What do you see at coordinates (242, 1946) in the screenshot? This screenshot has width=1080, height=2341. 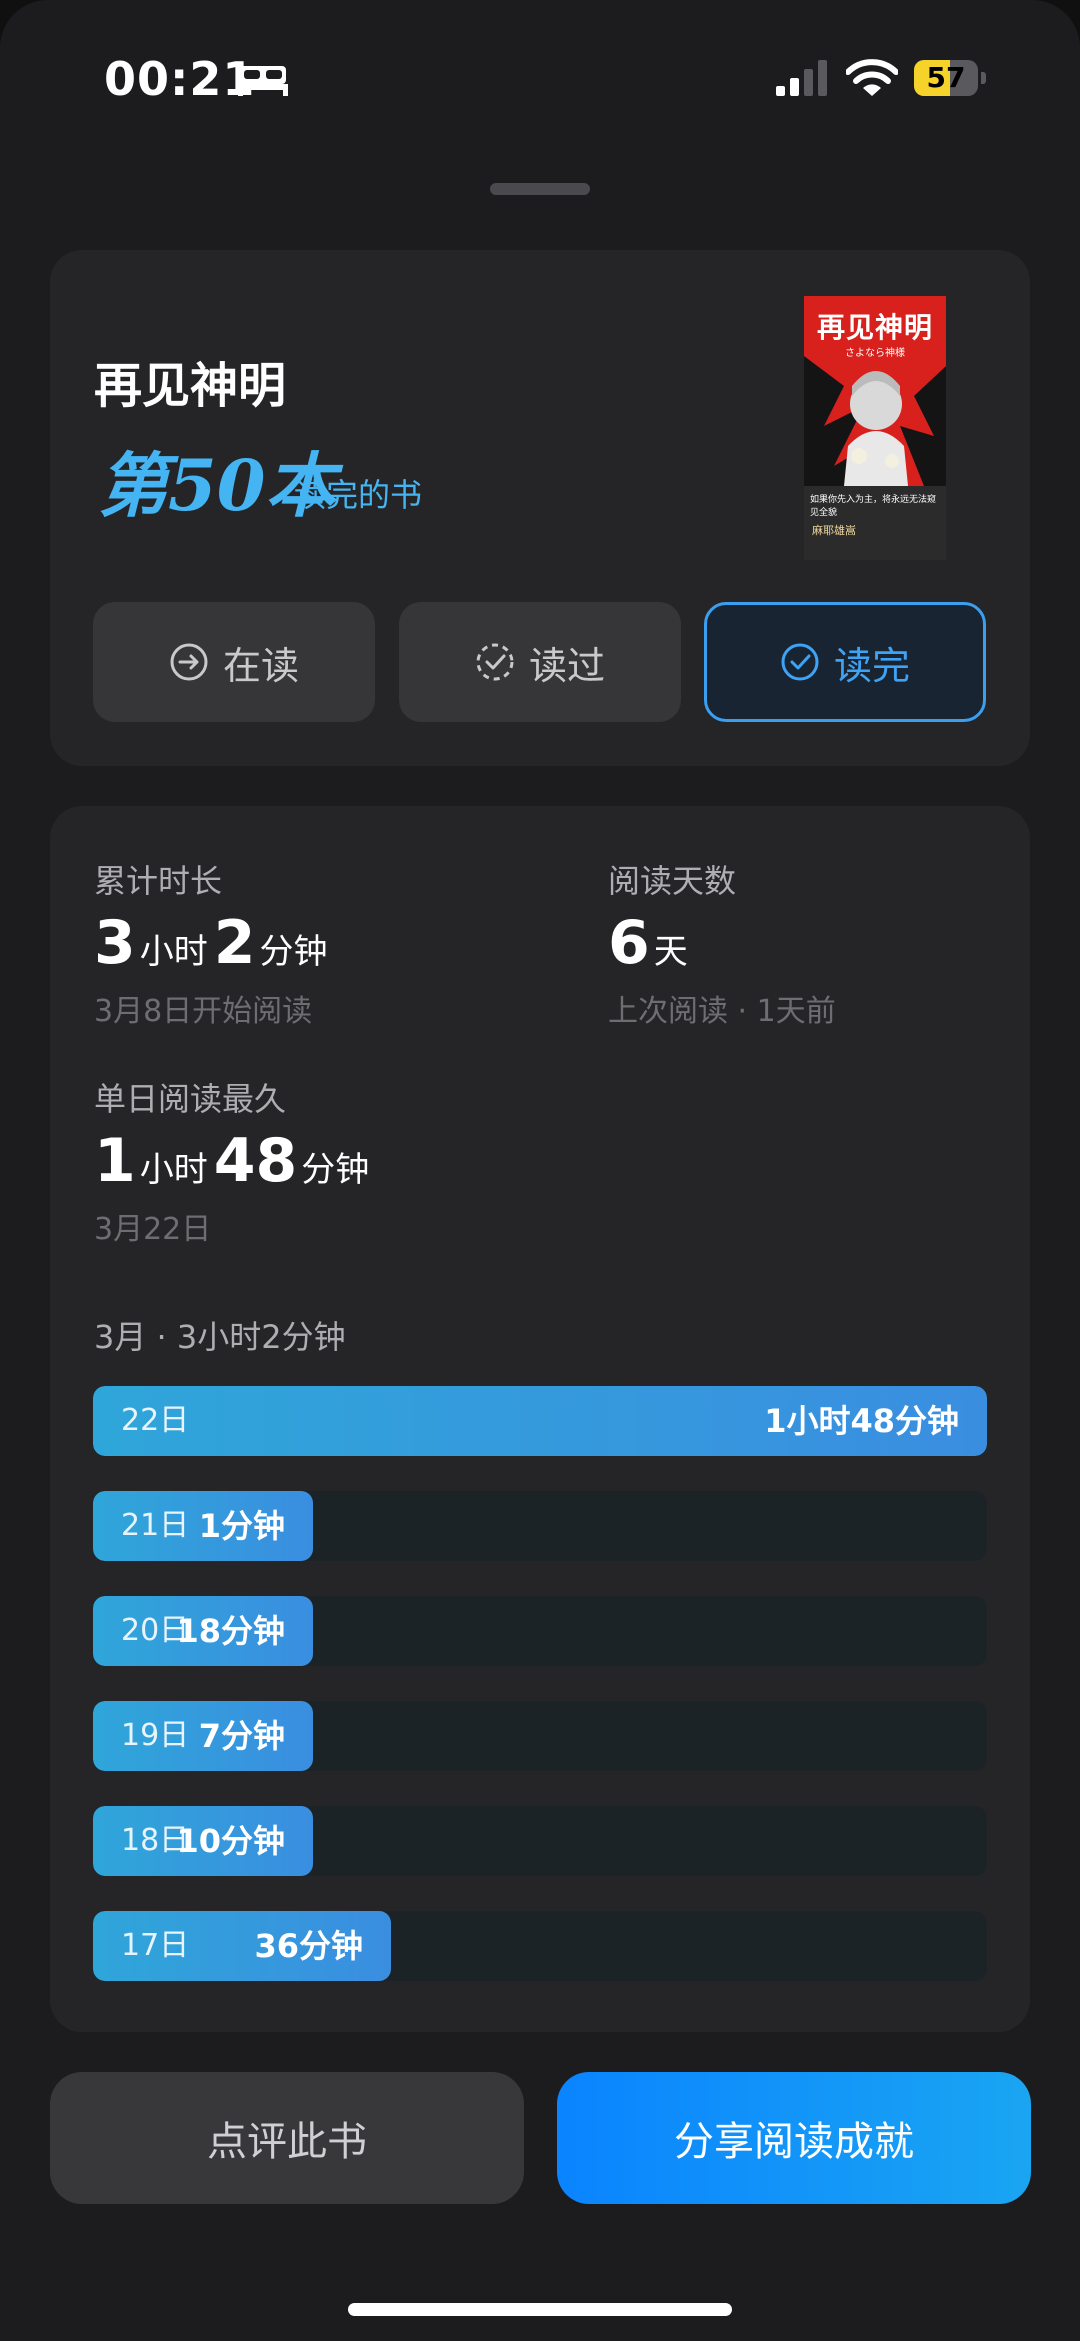 I see `bar: 17日 36分钟` at bounding box center [242, 1946].